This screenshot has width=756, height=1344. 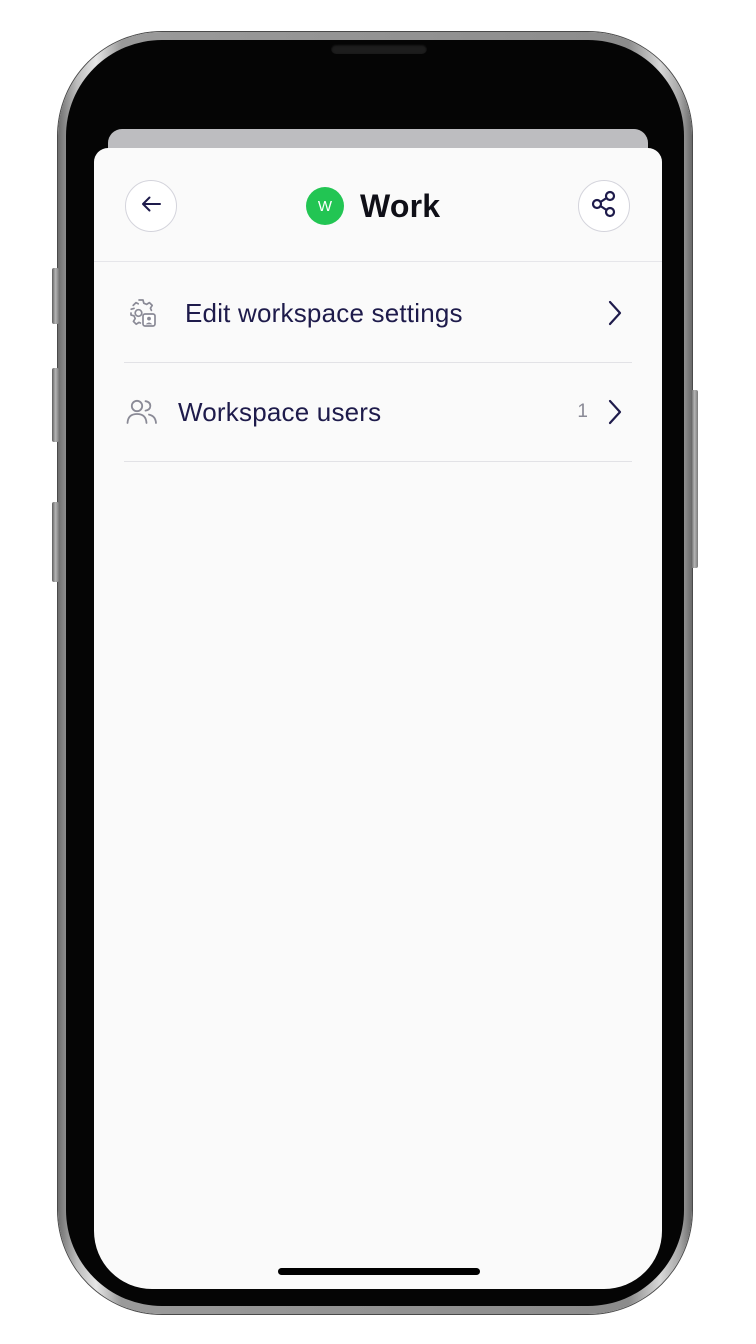 I want to click on workspace-header: W Work, so click(x=378, y=205).